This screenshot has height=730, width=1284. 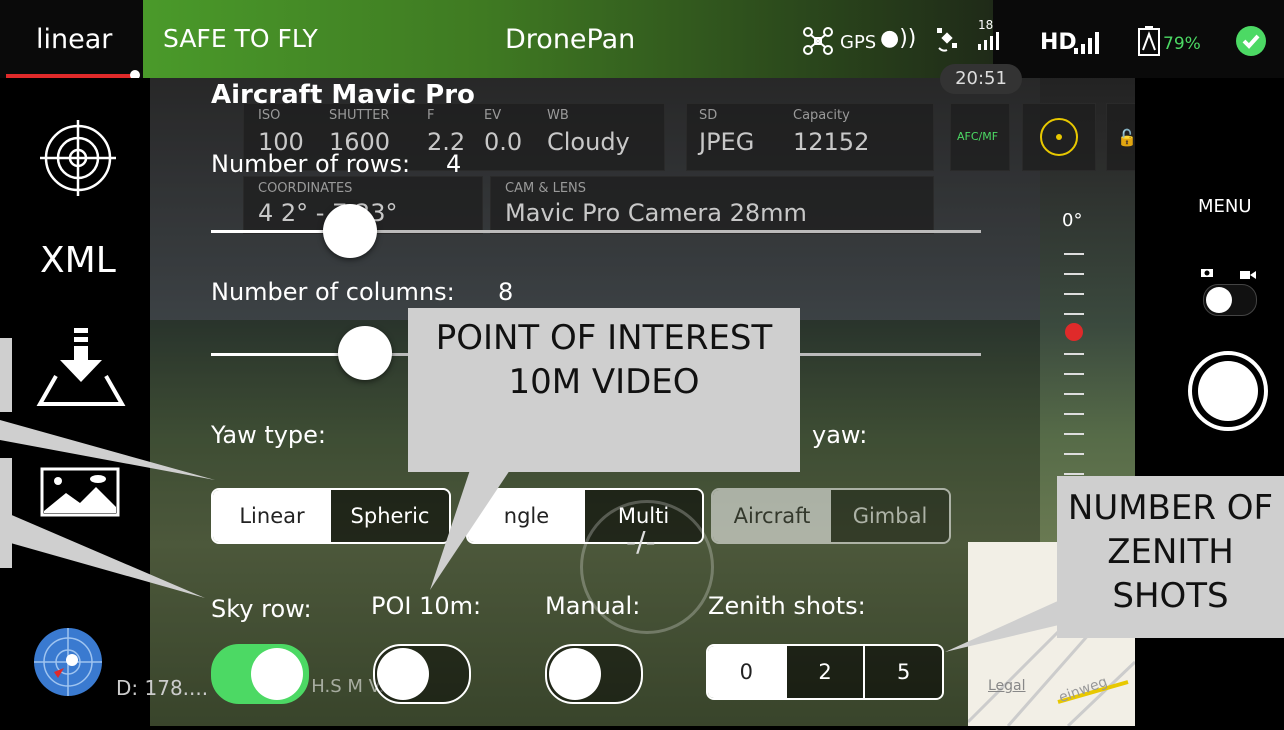 I want to click on zenith-callout: NUMBER OF ZENITH SHOTS, so click(x=1170, y=557).